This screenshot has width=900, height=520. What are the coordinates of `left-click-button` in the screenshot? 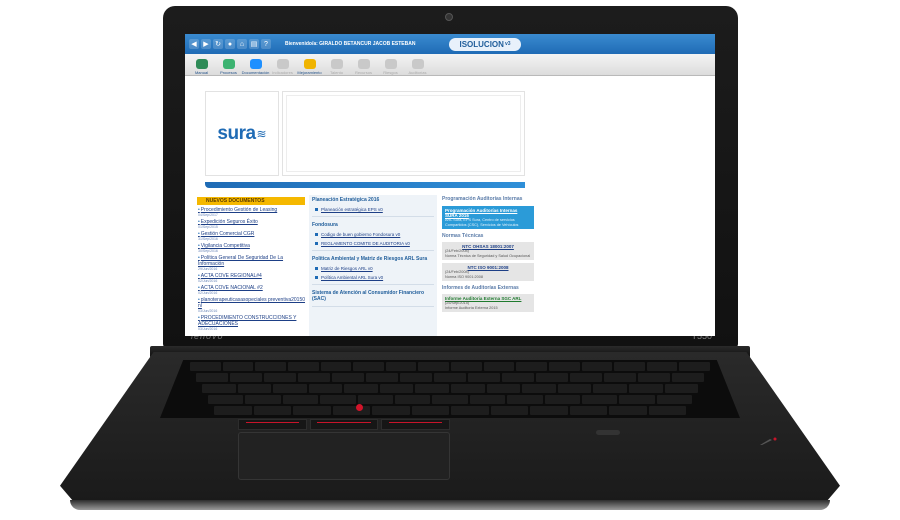 It's located at (272, 424).